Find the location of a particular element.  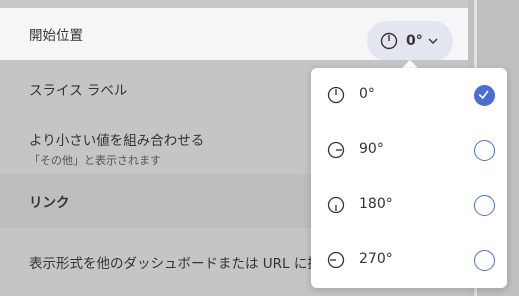

radio-checked is located at coordinates (484, 95).